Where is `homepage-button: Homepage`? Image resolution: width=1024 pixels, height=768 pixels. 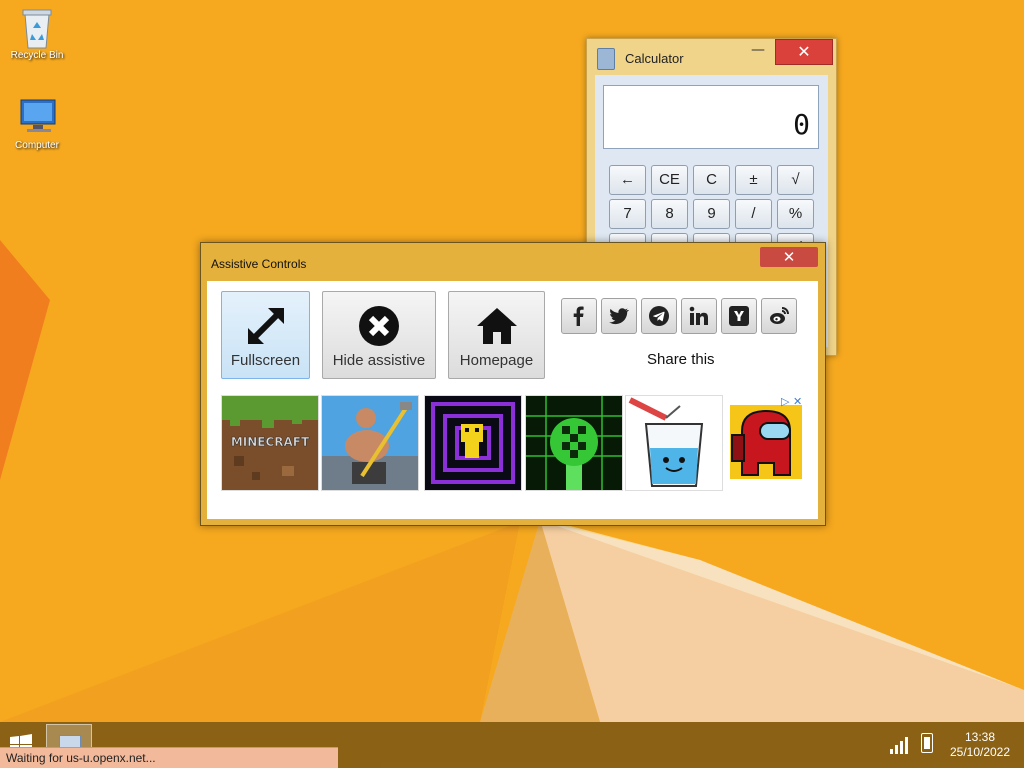 homepage-button: Homepage is located at coordinates (496, 335).